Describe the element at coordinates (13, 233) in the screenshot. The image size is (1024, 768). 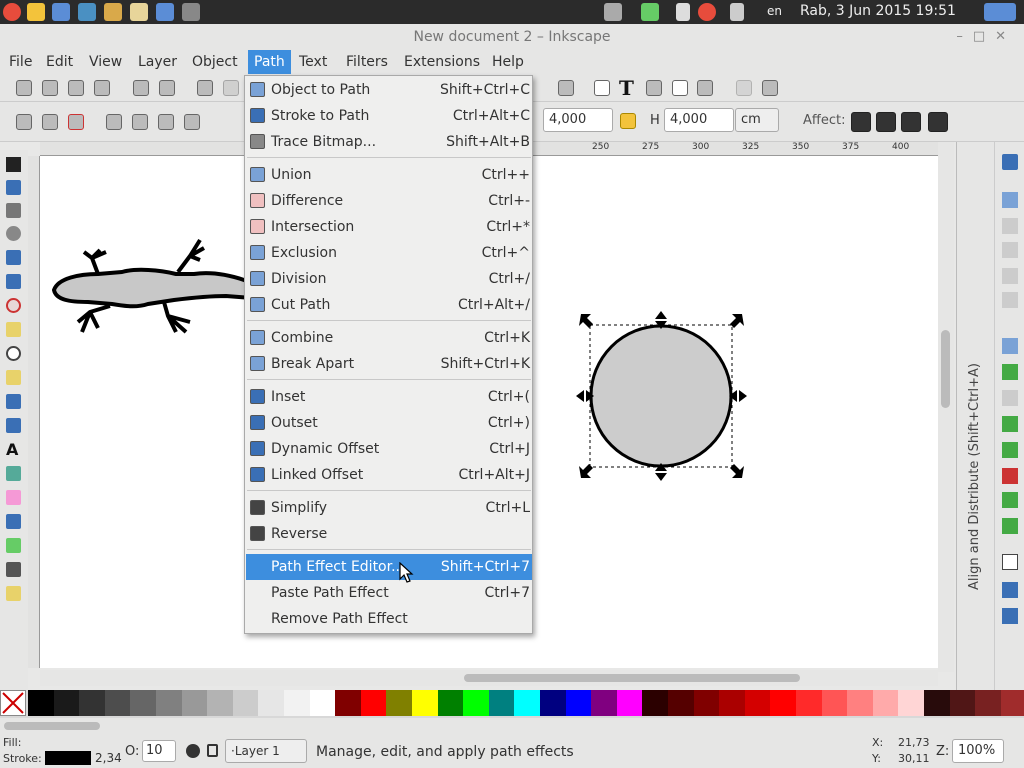
I see `zoom-tool-icon` at that location.